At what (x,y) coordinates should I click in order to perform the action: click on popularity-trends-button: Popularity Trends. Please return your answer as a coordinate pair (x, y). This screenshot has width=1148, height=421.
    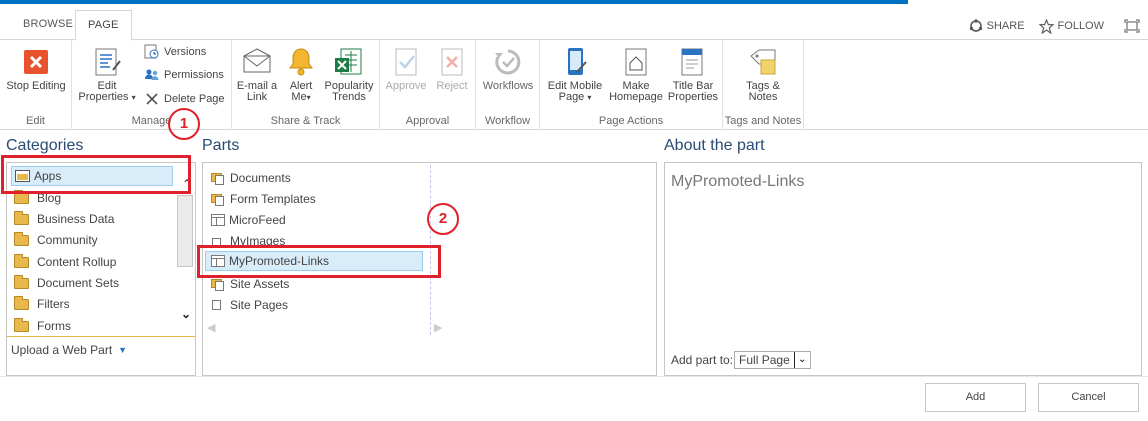
    Looking at the image, I should click on (349, 74).